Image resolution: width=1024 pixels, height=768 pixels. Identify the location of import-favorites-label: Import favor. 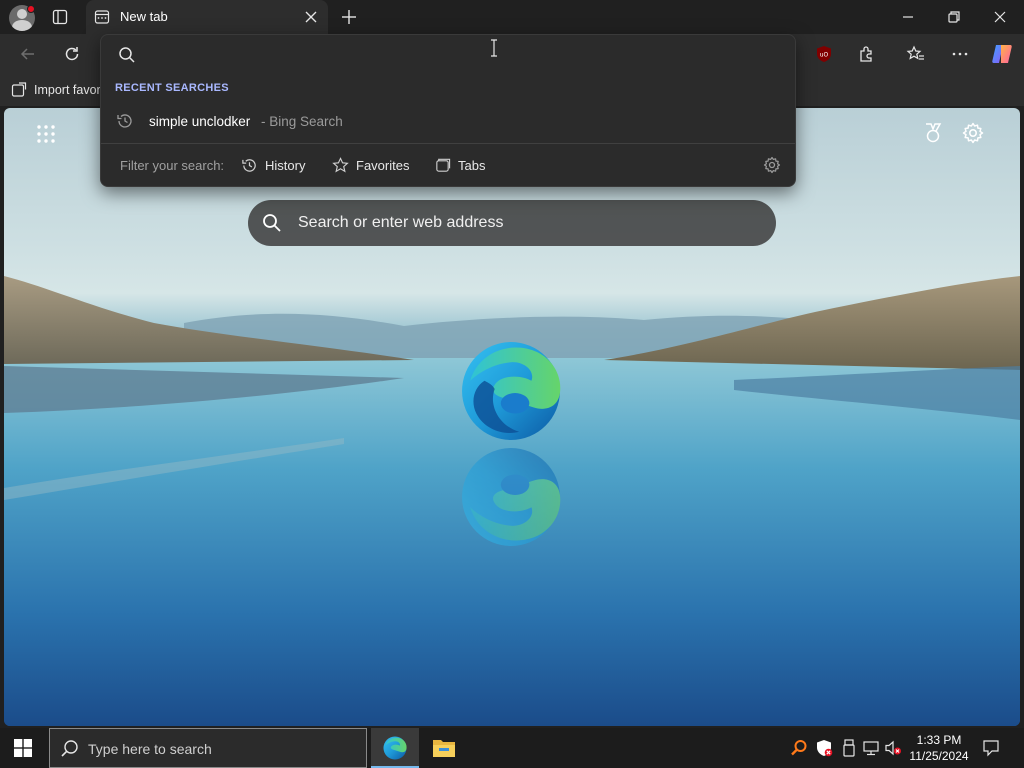
(67, 90).